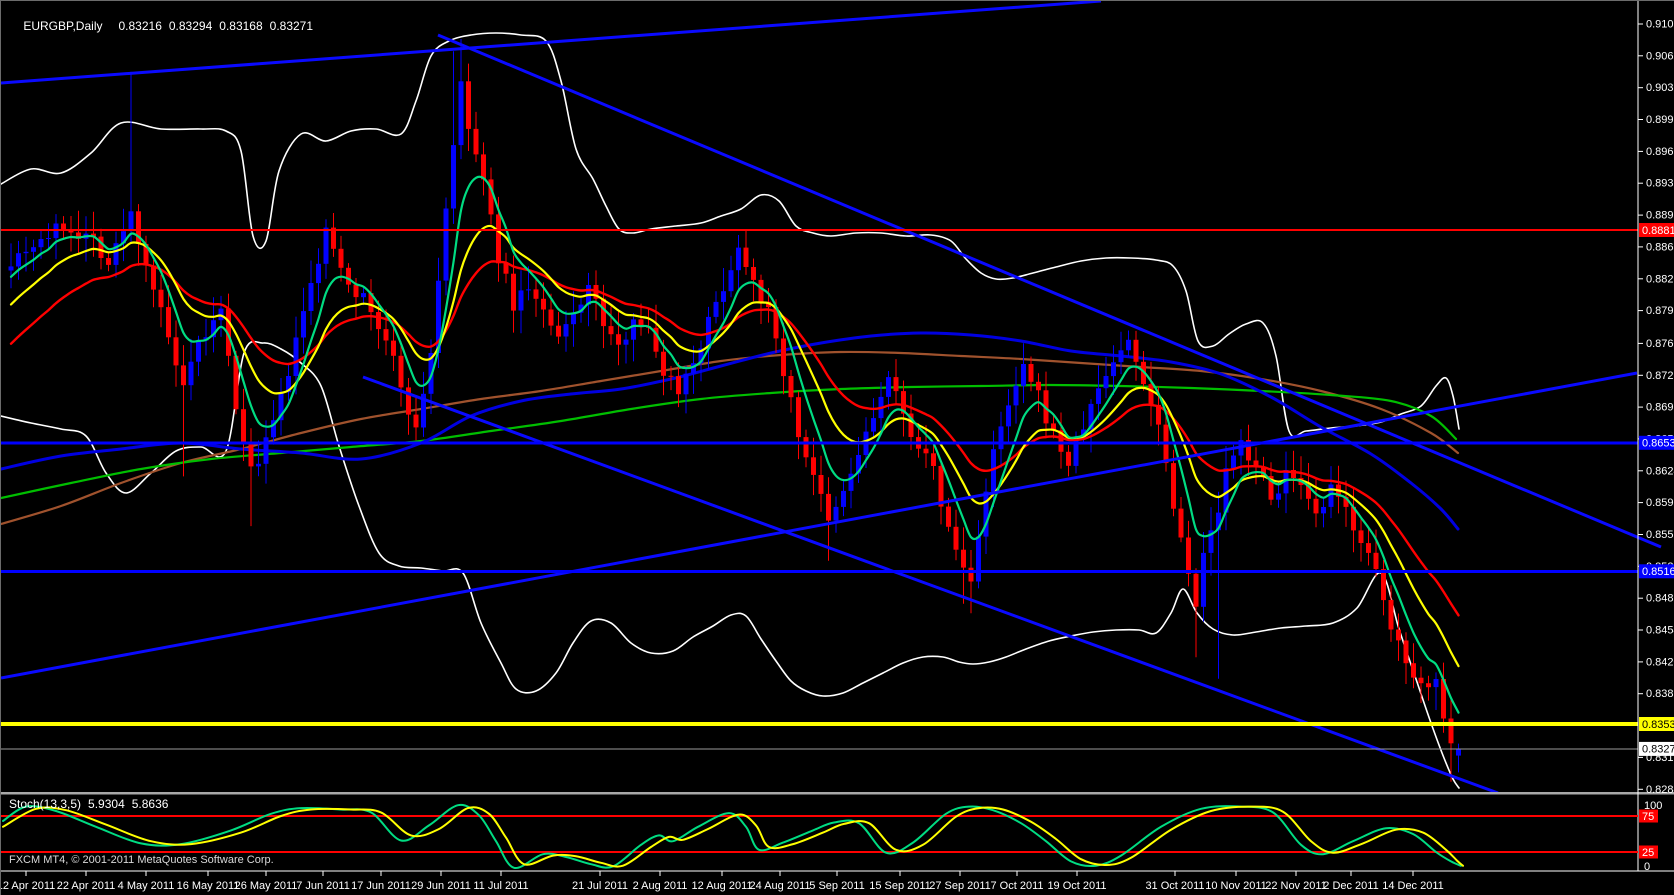  Describe the element at coordinates (722, 886) in the screenshot. I see `date-axis-label: 12 Aug 2011` at that location.